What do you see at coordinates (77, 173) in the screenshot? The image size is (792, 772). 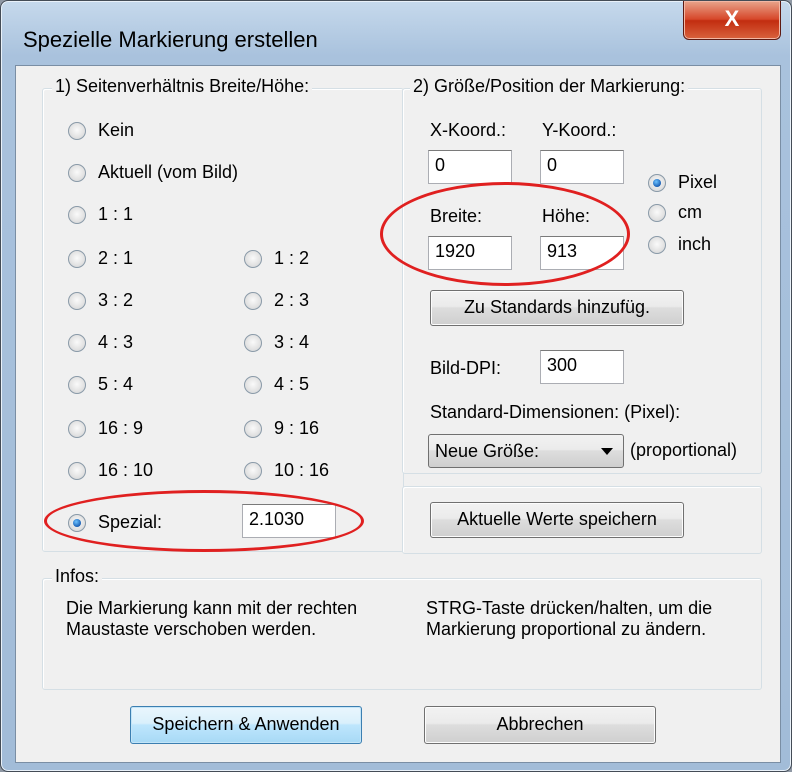 I see `radio-aktuell` at bounding box center [77, 173].